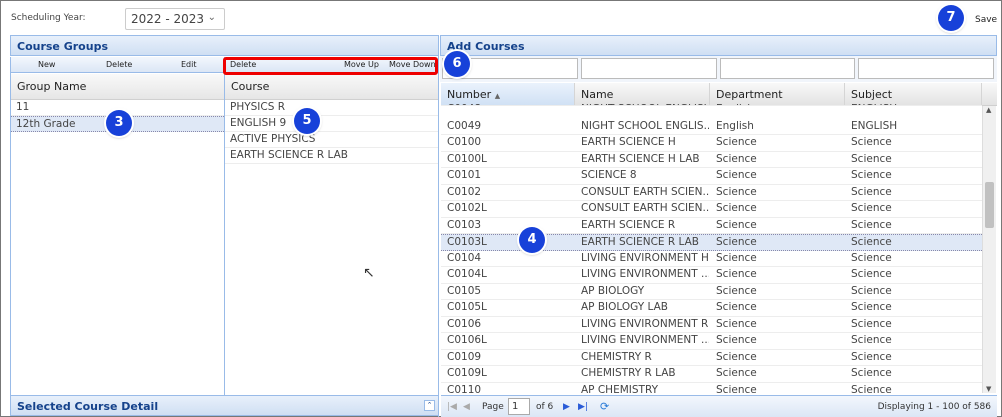 The width and height of the screenshot is (1002, 417). I want to click on display-count: Displaying 1 - 100 of 586, so click(934, 407).